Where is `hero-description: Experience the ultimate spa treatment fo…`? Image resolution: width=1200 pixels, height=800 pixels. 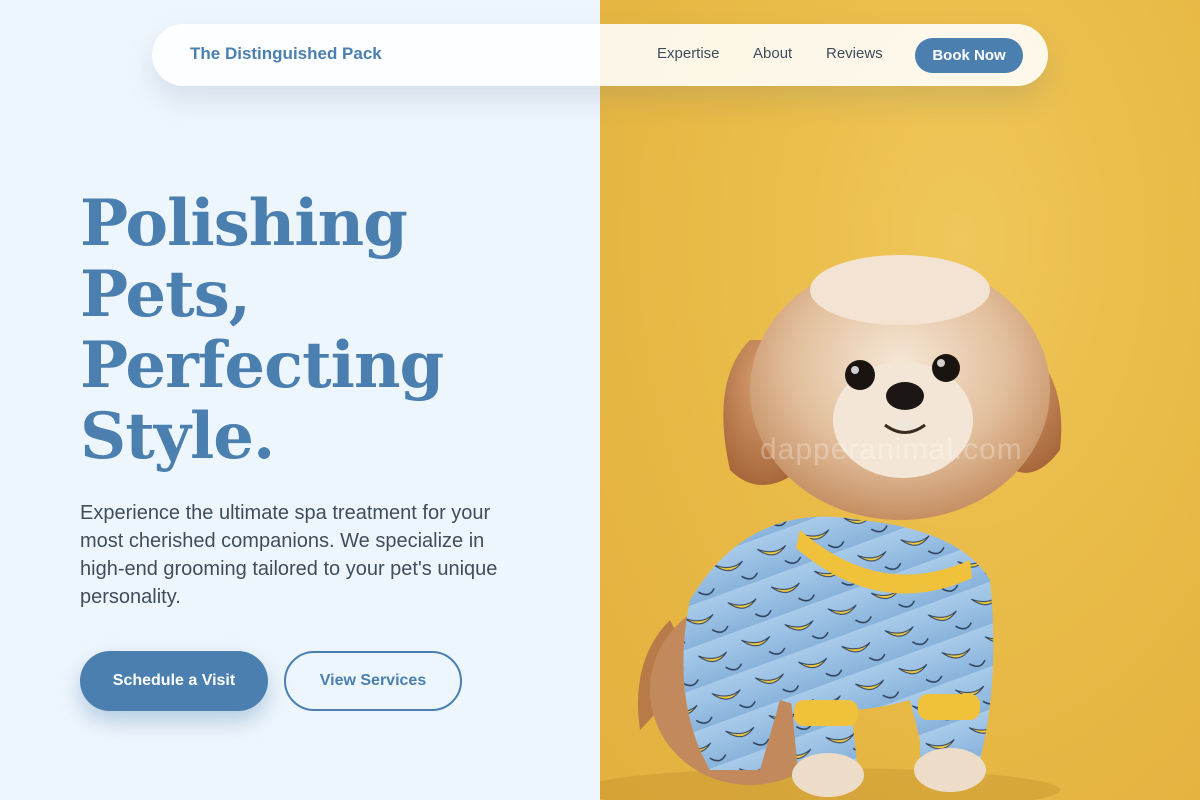
hero-description: Experience the ultimate spa treatment fo… is located at coordinates (289, 555).